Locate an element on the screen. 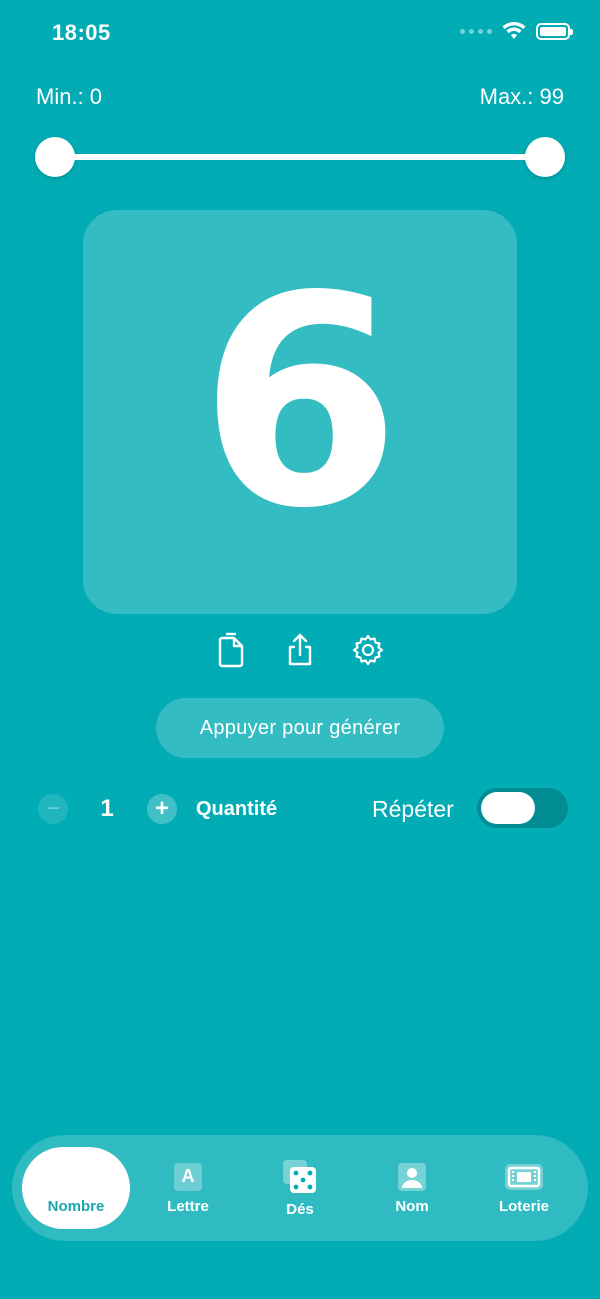 This screenshot has width=600, height=1299. person-icon is located at coordinates (412, 1176).